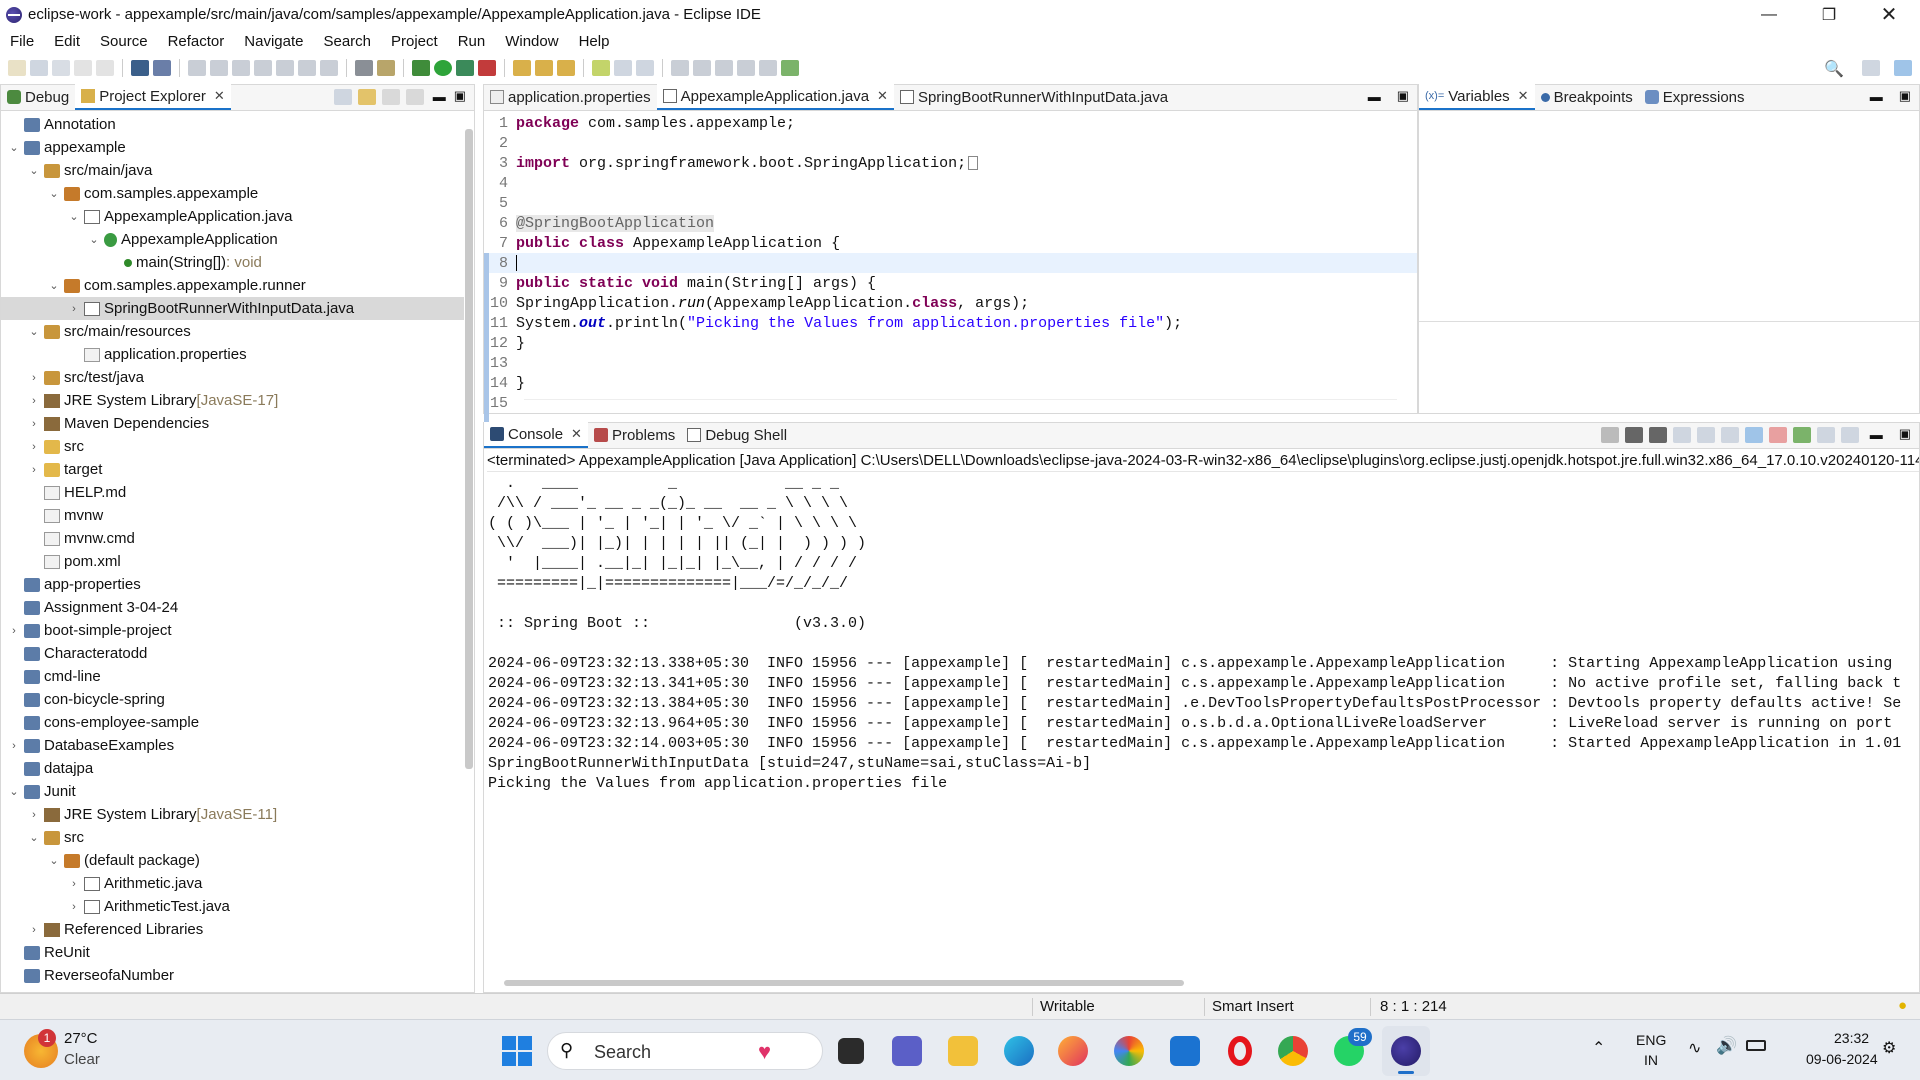 This screenshot has height=1080, width=1920. What do you see at coordinates (366, 97) in the screenshot?
I see `link-with-editor-icon` at bounding box center [366, 97].